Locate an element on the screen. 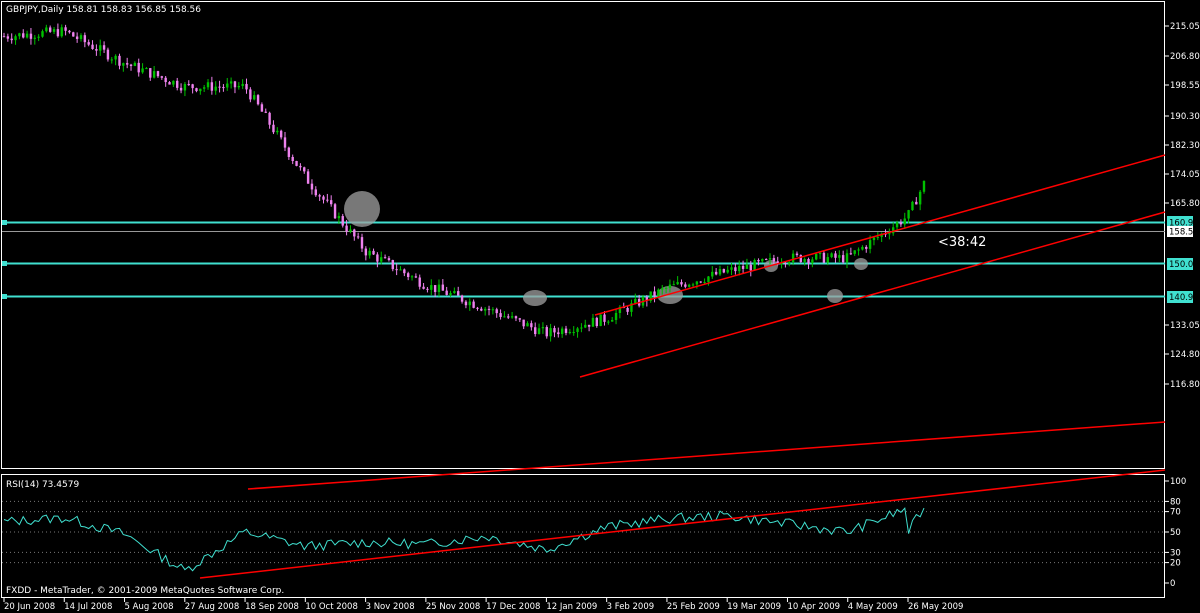 The width and height of the screenshot is (1200, 613). x-tick-label: 19 Mar 2009 is located at coordinates (754, 607).